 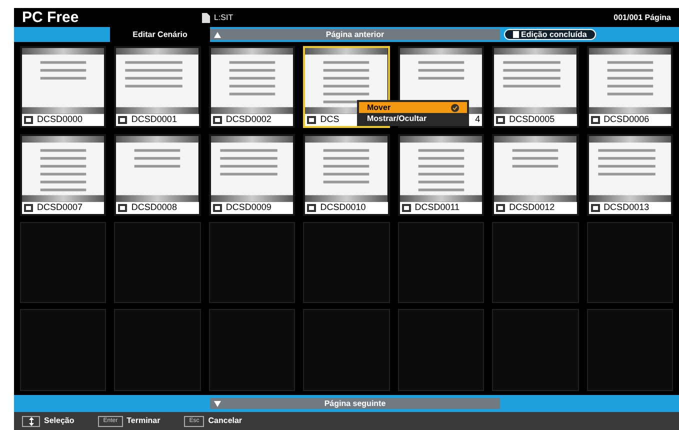 What do you see at coordinates (249, 119) in the screenshot?
I see `slide-name: DCSD0002` at bounding box center [249, 119].